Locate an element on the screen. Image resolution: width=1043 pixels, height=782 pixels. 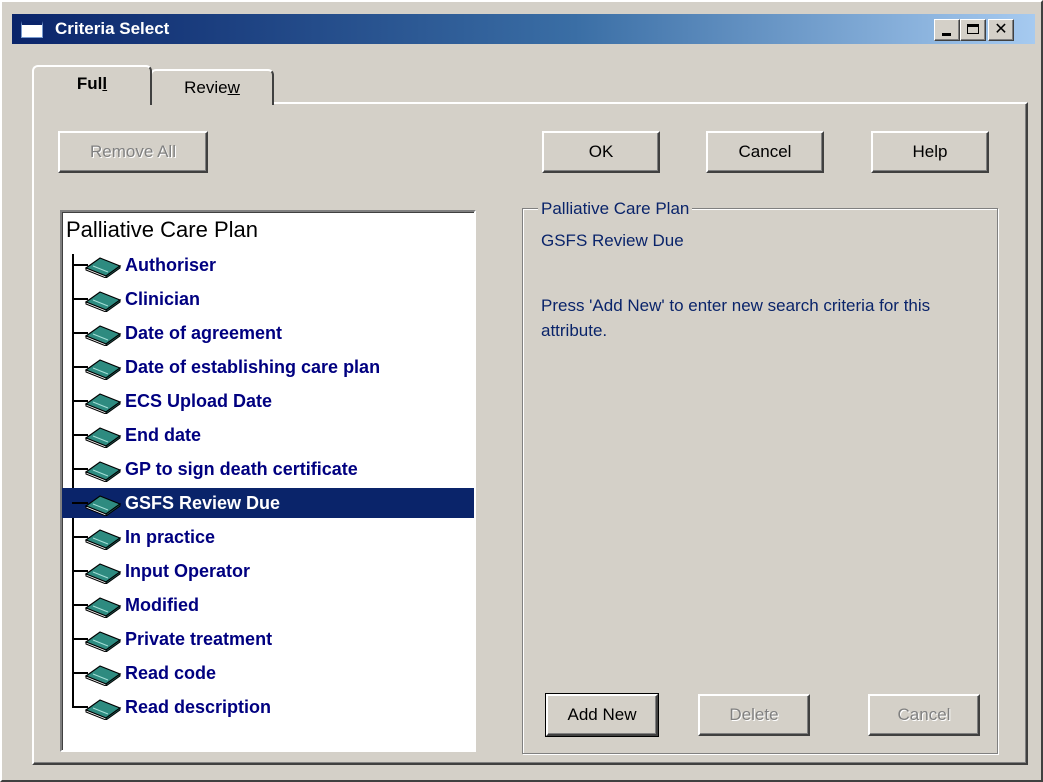
tree-item: Input Operator is located at coordinates (268, 571).